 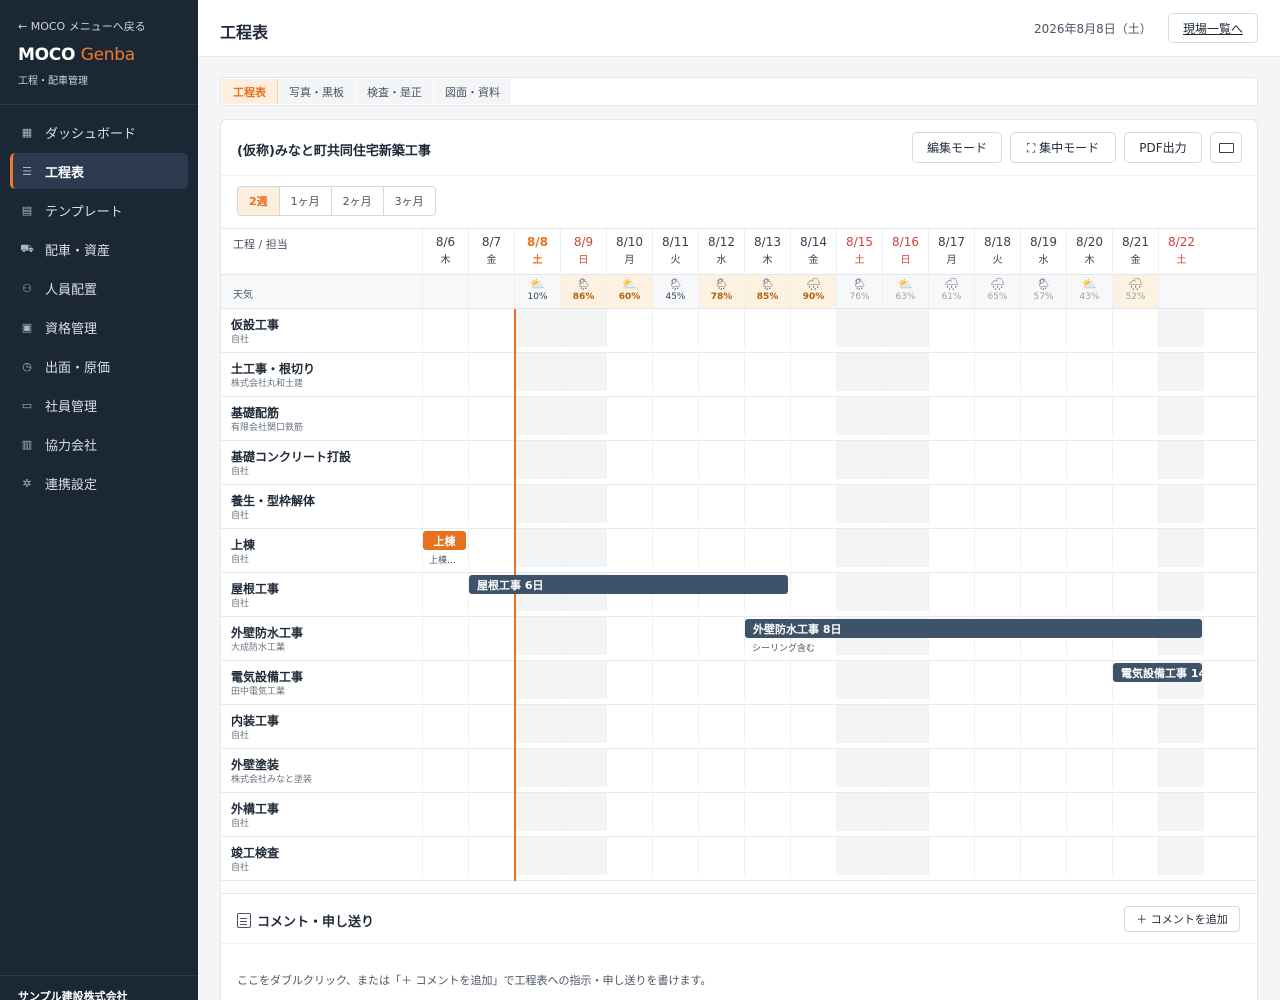 I want to click on sidebar-item-1: ☰ 工程表, so click(x=99, y=171).